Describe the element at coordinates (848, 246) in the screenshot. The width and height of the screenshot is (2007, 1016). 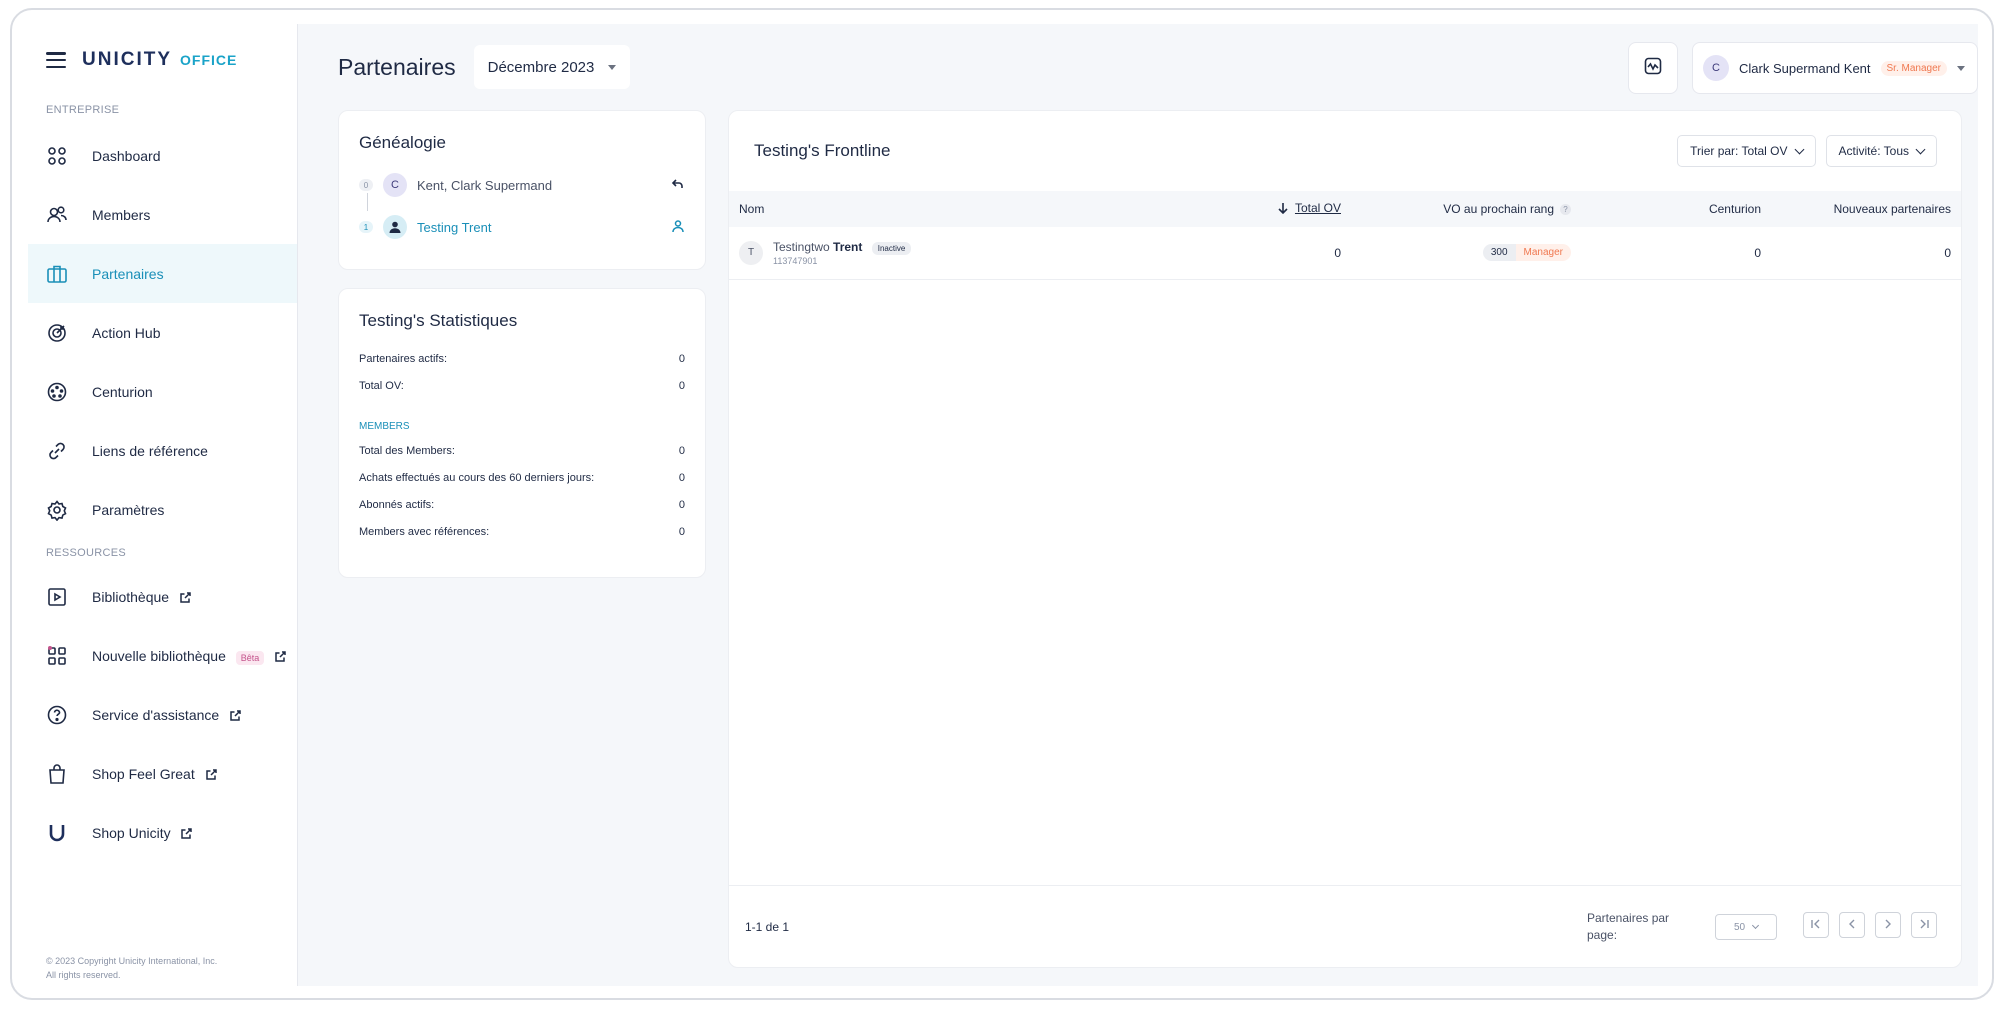
I see `partner-last-name: Trent` at that location.